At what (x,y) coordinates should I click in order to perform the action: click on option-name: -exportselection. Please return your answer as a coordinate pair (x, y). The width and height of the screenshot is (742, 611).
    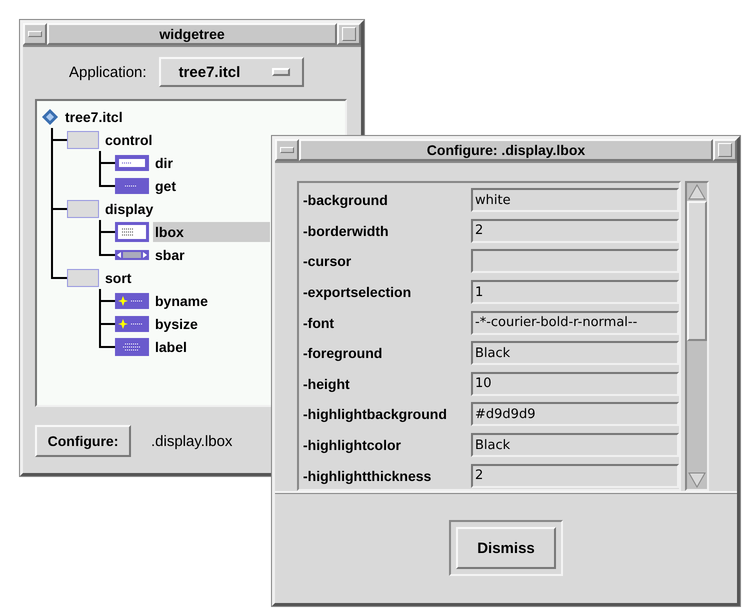
    Looking at the image, I should click on (357, 292).